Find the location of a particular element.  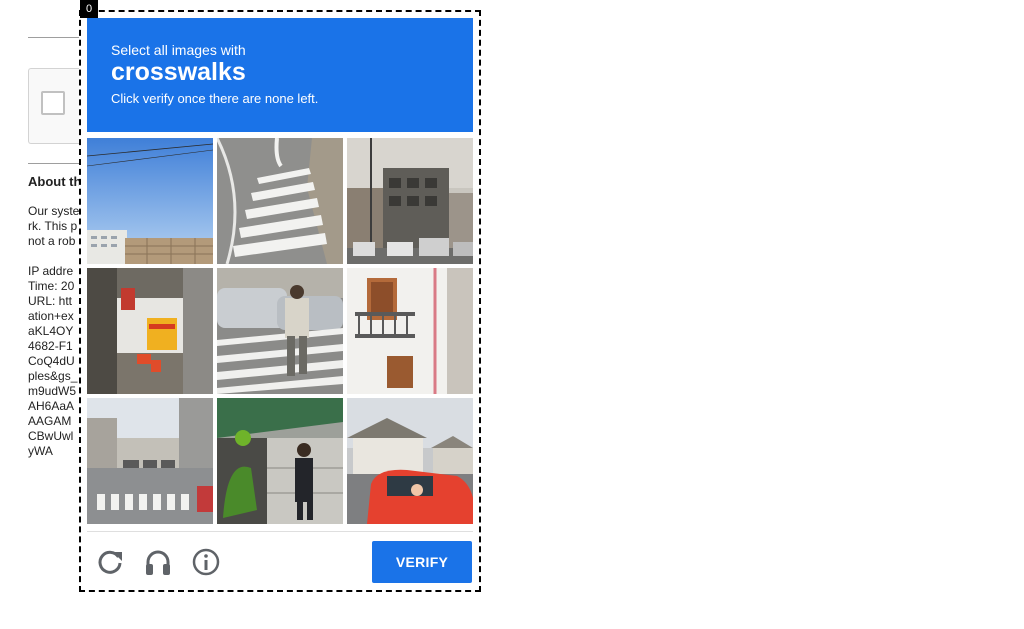

info-icon is located at coordinates (206, 562).